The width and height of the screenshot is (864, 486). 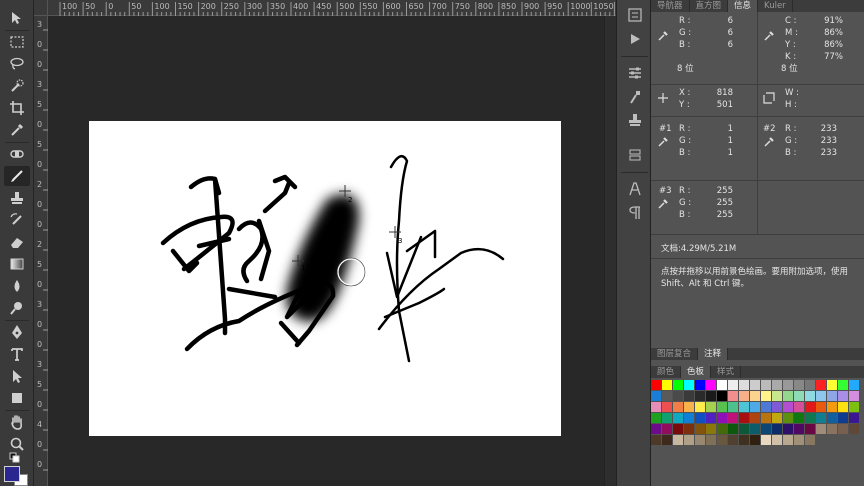 What do you see at coordinates (17, 354) in the screenshot?
I see `type-tool` at bounding box center [17, 354].